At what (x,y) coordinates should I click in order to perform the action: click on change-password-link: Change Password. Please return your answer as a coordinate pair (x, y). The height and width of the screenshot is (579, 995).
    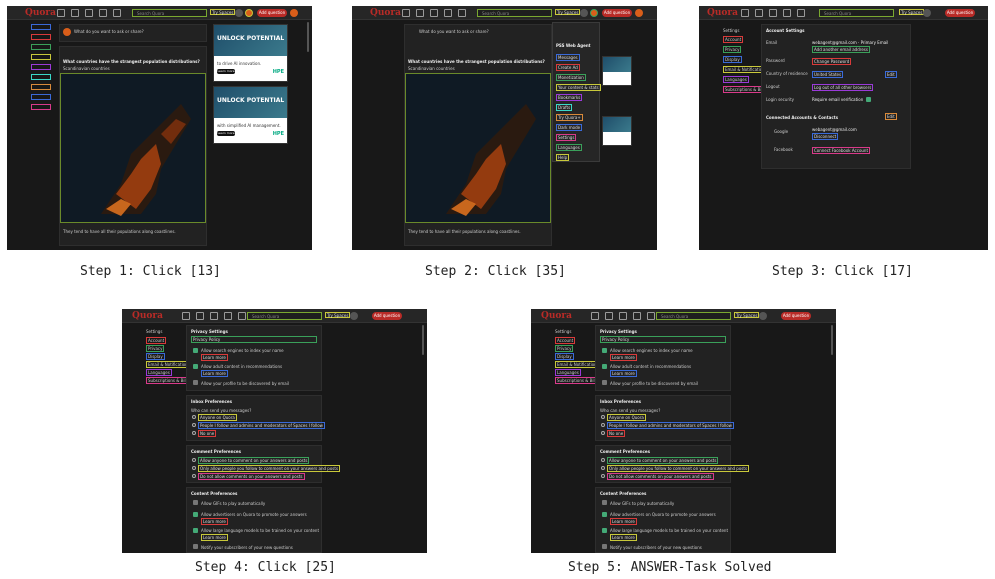
    Looking at the image, I should click on (832, 61).